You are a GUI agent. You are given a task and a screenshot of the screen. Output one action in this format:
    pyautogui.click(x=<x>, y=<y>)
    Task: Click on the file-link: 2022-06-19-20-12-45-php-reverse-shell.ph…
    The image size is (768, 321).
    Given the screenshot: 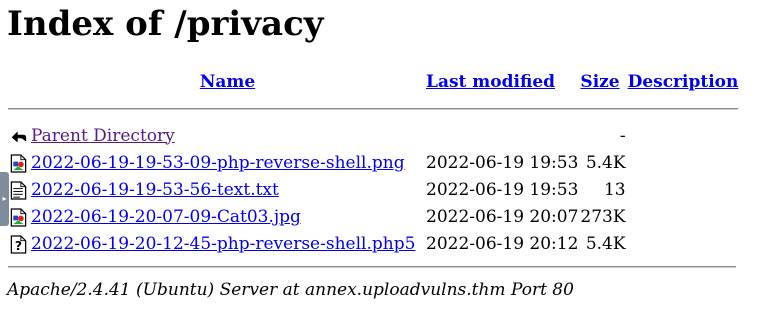 What is the action you would take?
    pyautogui.click(x=223, y=244)
    